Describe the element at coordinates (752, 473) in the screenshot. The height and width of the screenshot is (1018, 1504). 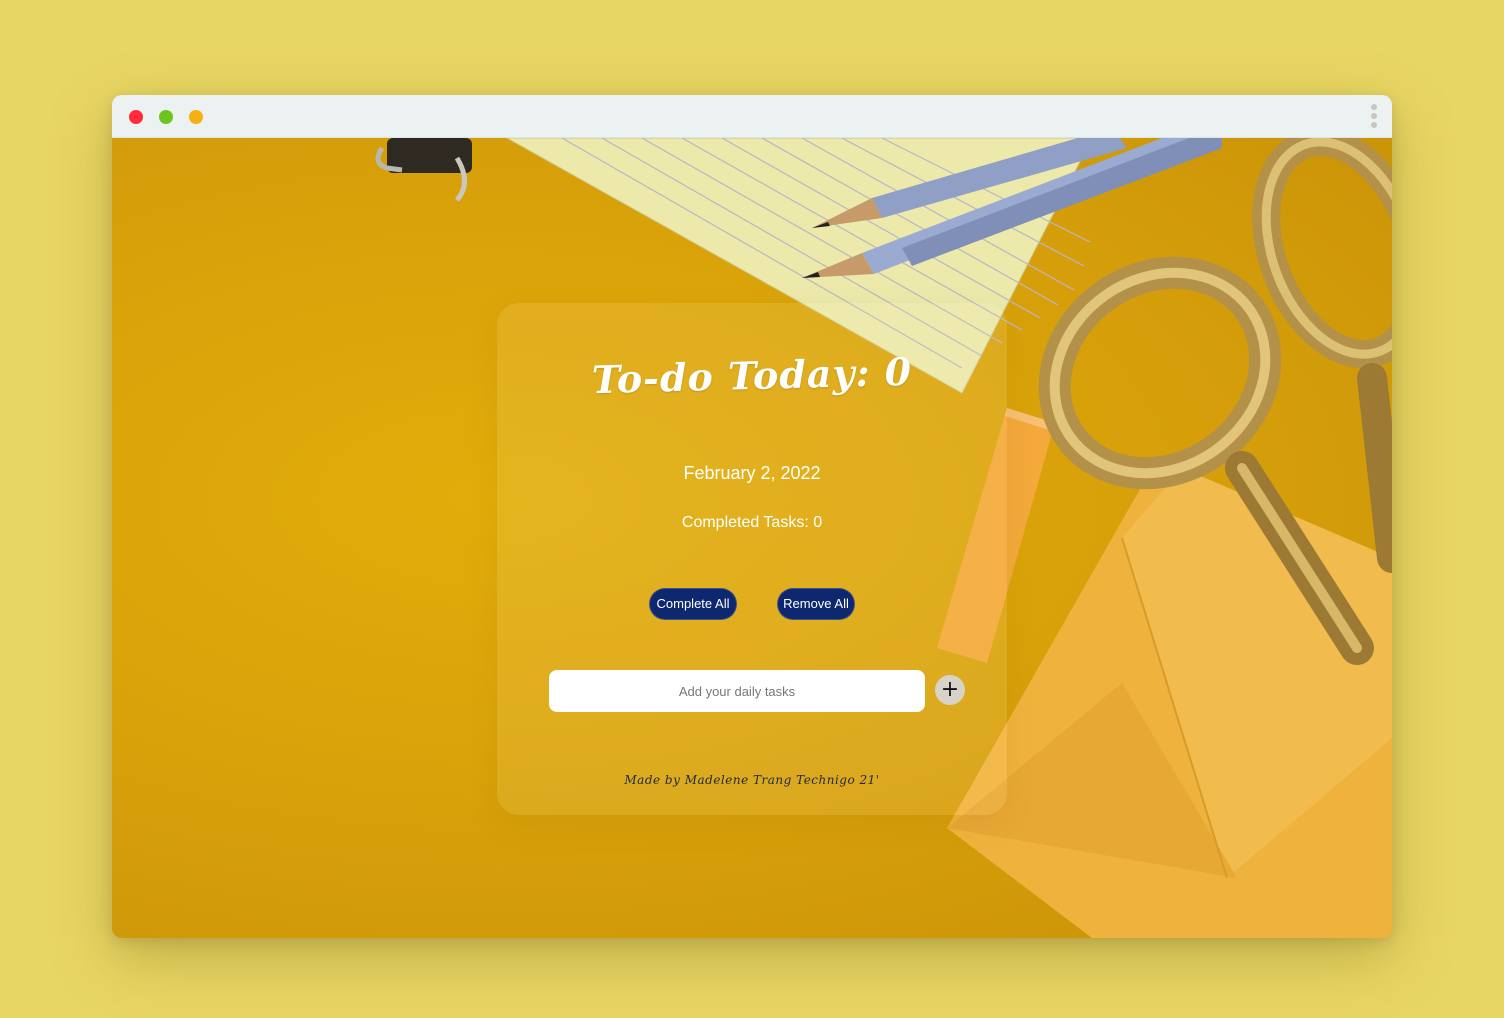
I see `current-date: February 2, 2022` at that location.